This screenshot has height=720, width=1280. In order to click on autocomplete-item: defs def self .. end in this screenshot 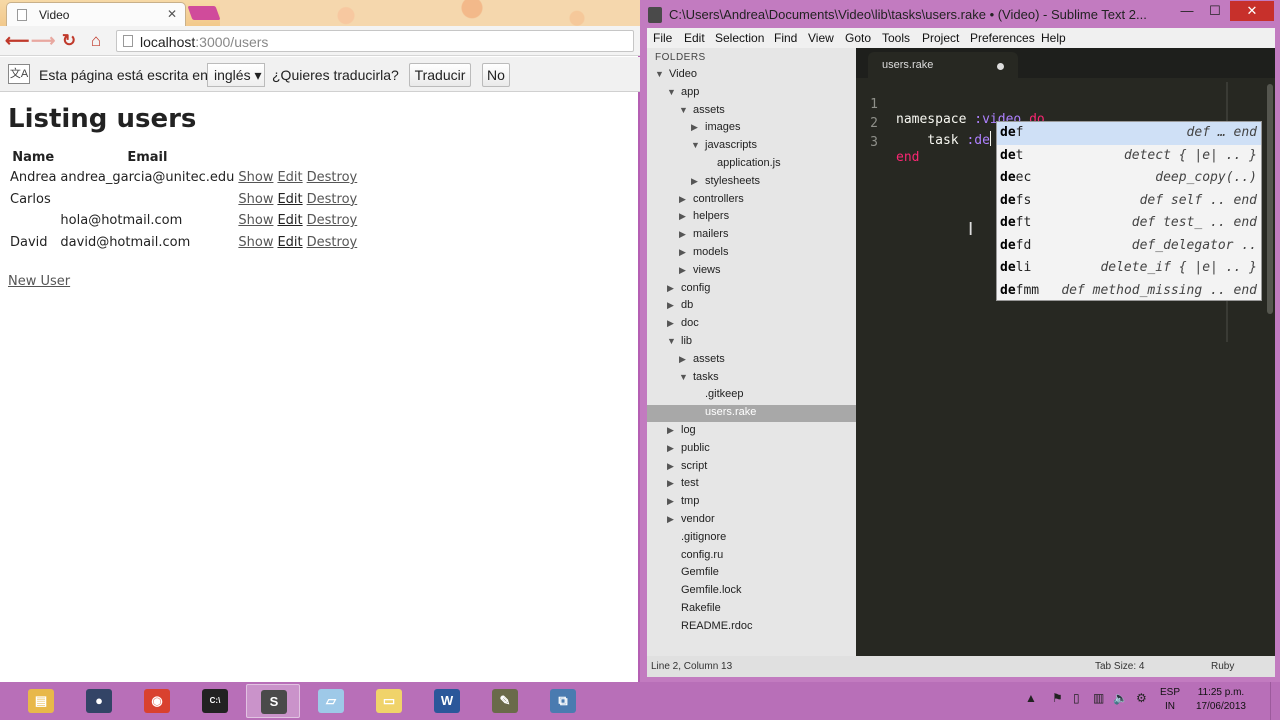, I will do `click(1129, 201)`.